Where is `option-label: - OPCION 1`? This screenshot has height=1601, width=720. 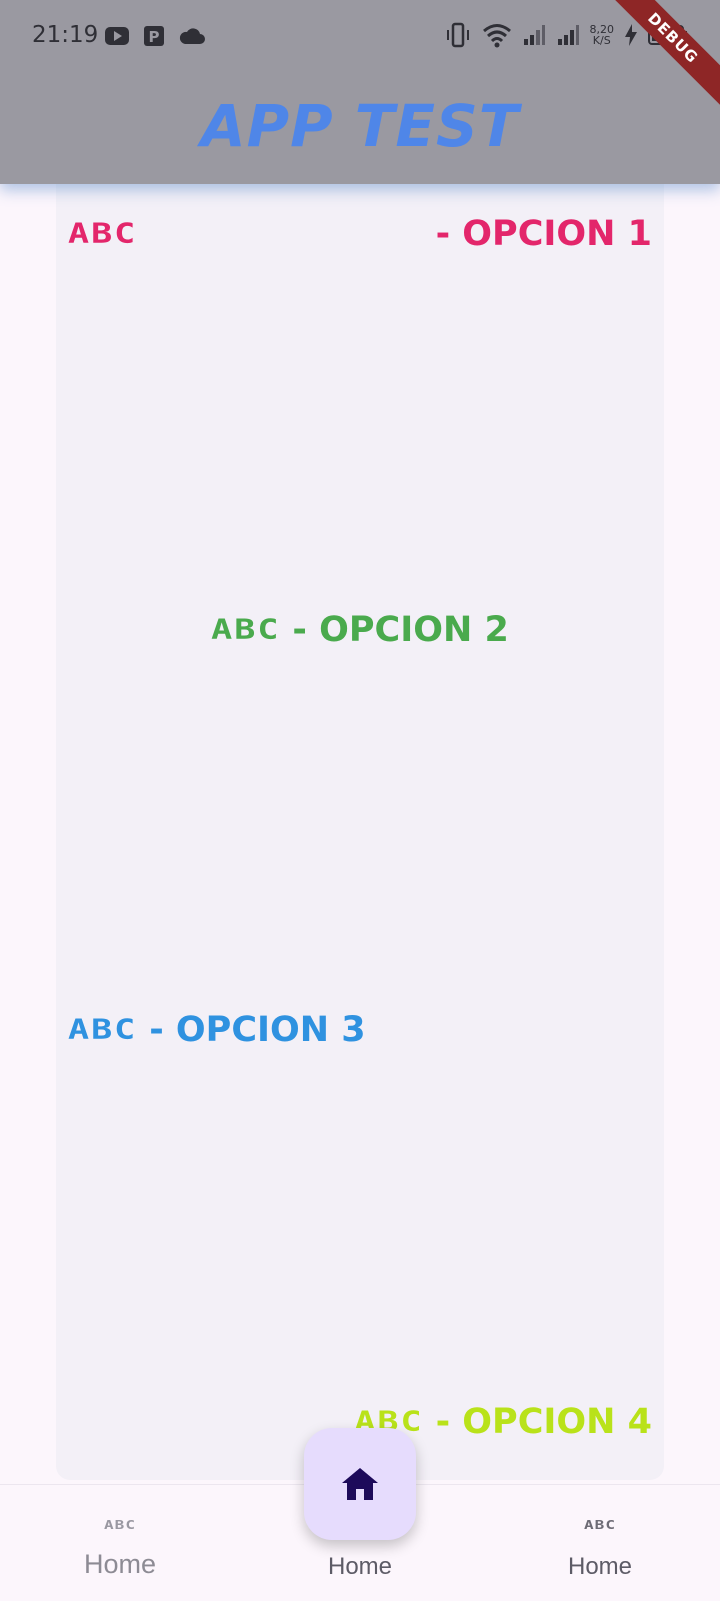
option-label: - OPCION 1 is located at coordinates (543, 234).